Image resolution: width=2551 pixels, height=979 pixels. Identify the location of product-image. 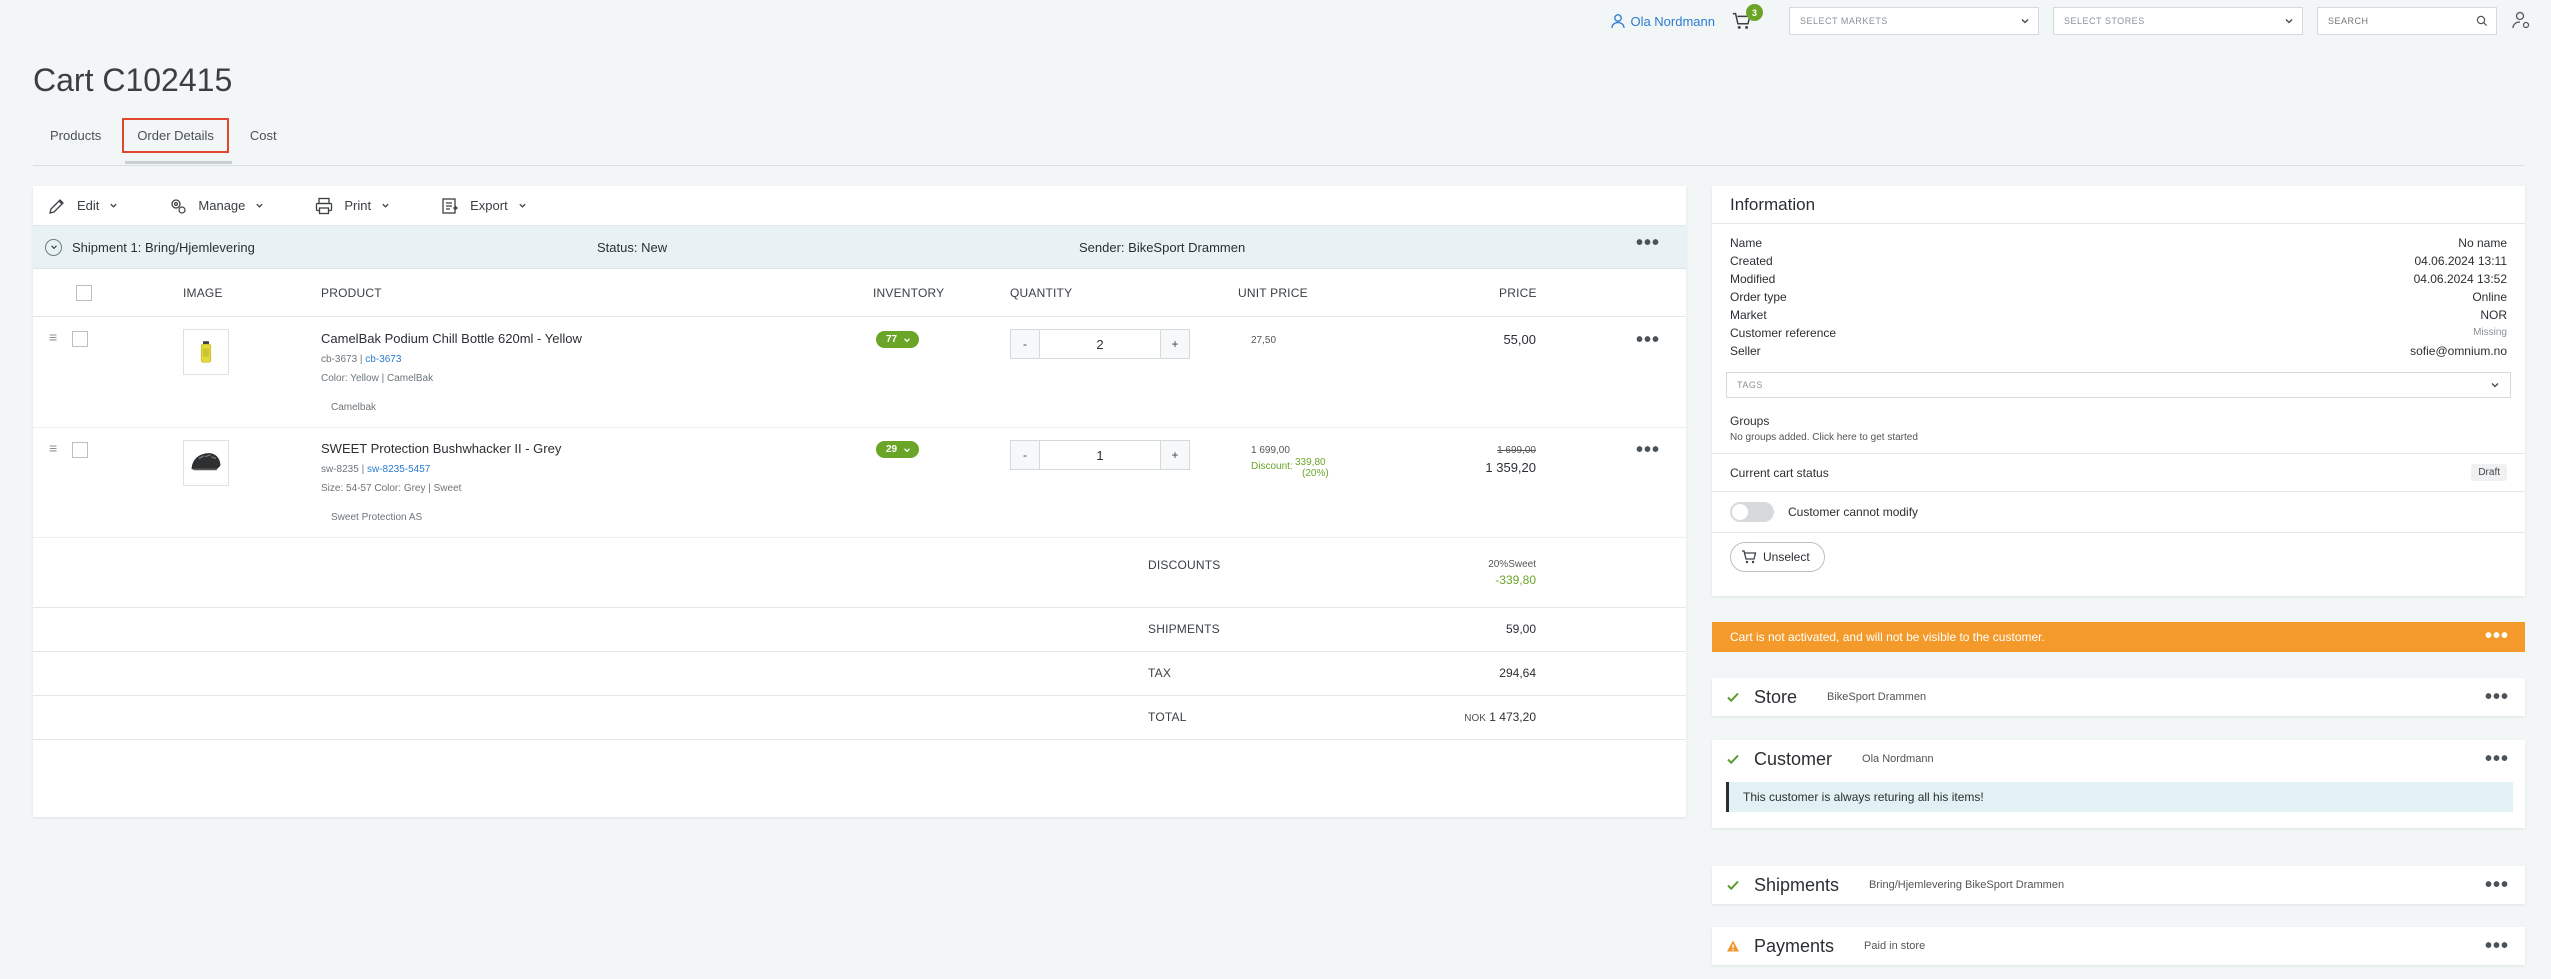
(206, 352).